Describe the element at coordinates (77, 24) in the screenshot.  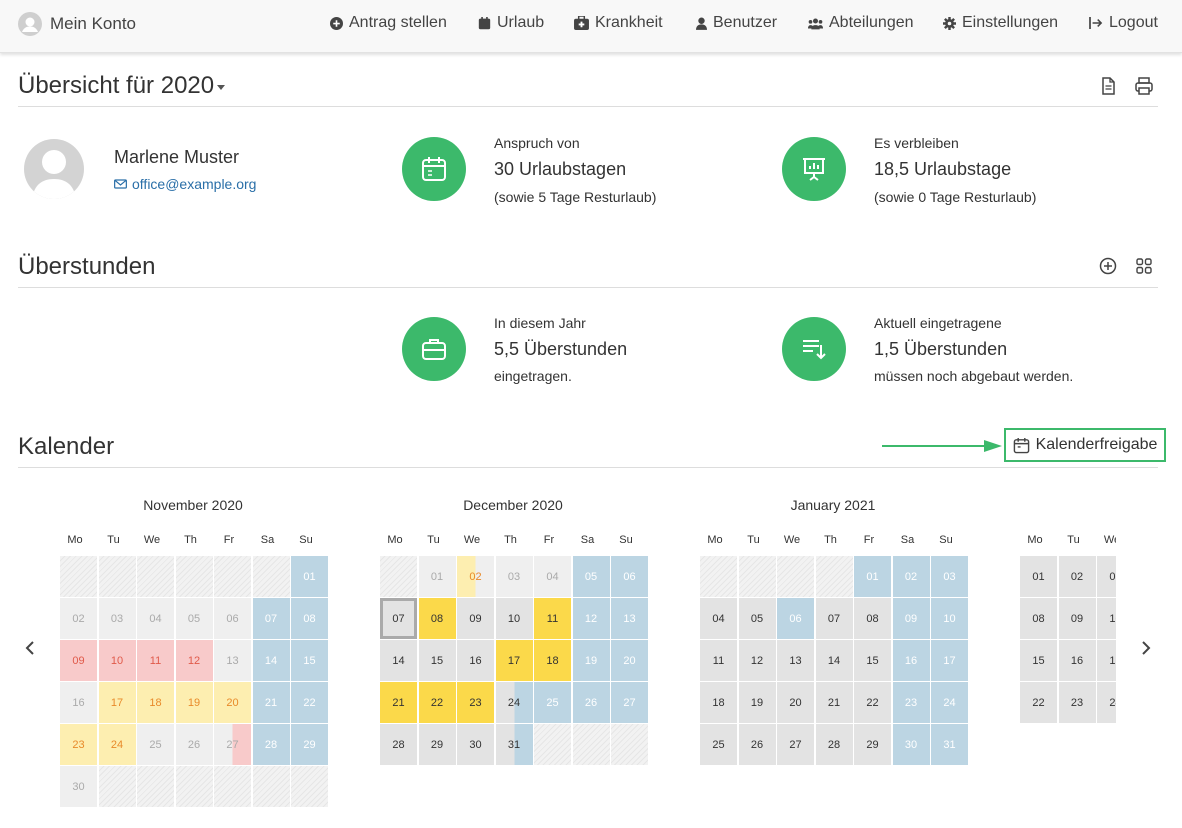
I see `my-account-link: Mein Konto` at that location.